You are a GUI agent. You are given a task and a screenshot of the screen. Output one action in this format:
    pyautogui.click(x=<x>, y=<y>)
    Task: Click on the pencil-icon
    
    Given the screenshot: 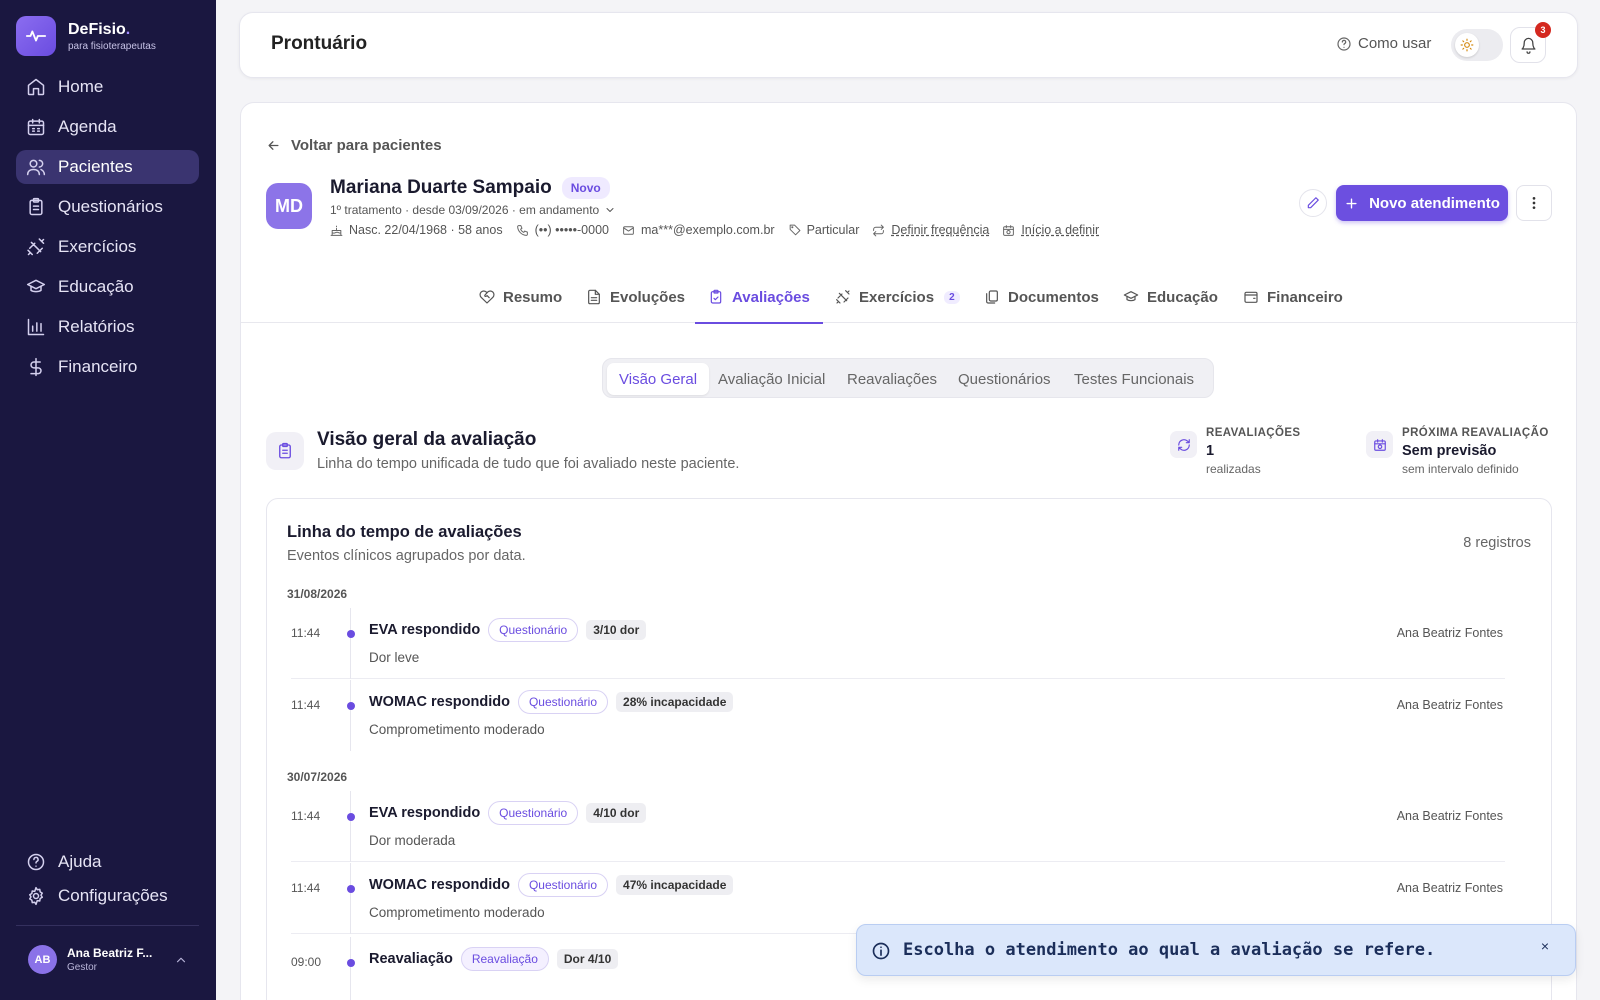 What is the action you would take?
    pyautogui.click(x=1313, y=203)
    